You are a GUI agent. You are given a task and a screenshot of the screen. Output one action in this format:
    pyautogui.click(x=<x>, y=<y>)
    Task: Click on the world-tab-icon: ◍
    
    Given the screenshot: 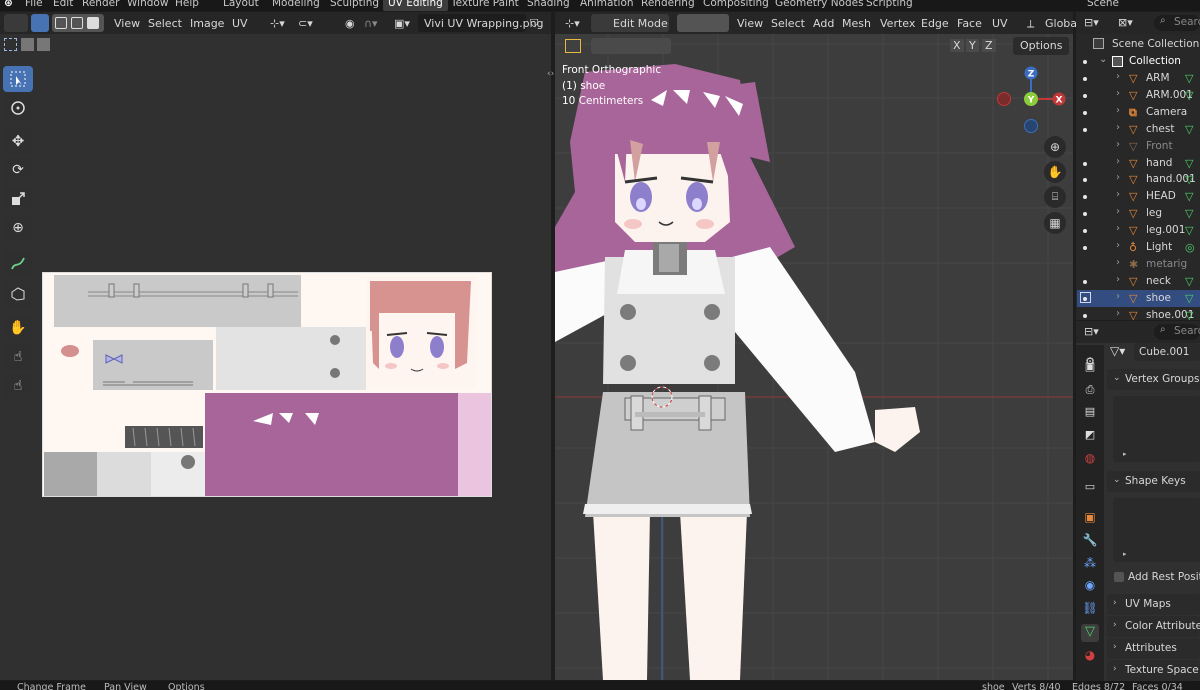 What is the action you would take?
    pyautogui.click(x=1090, y=460)
    